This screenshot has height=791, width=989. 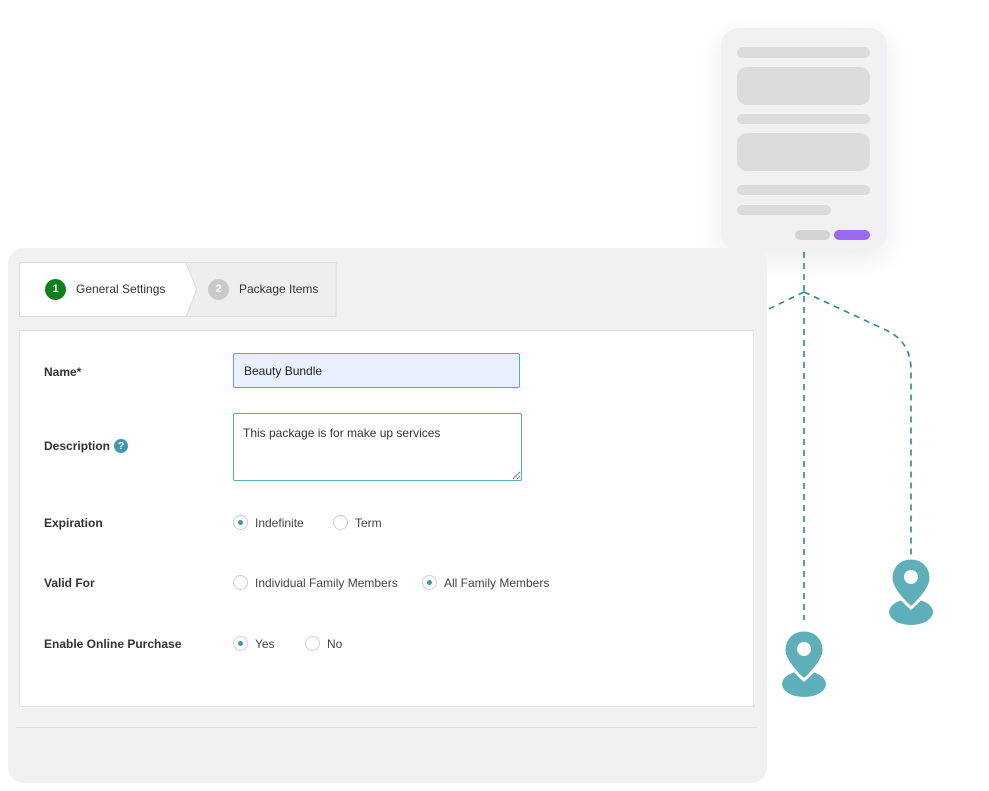 I want to click on valid-for-all-radio: All Family Members, so click(x=485, y=582).